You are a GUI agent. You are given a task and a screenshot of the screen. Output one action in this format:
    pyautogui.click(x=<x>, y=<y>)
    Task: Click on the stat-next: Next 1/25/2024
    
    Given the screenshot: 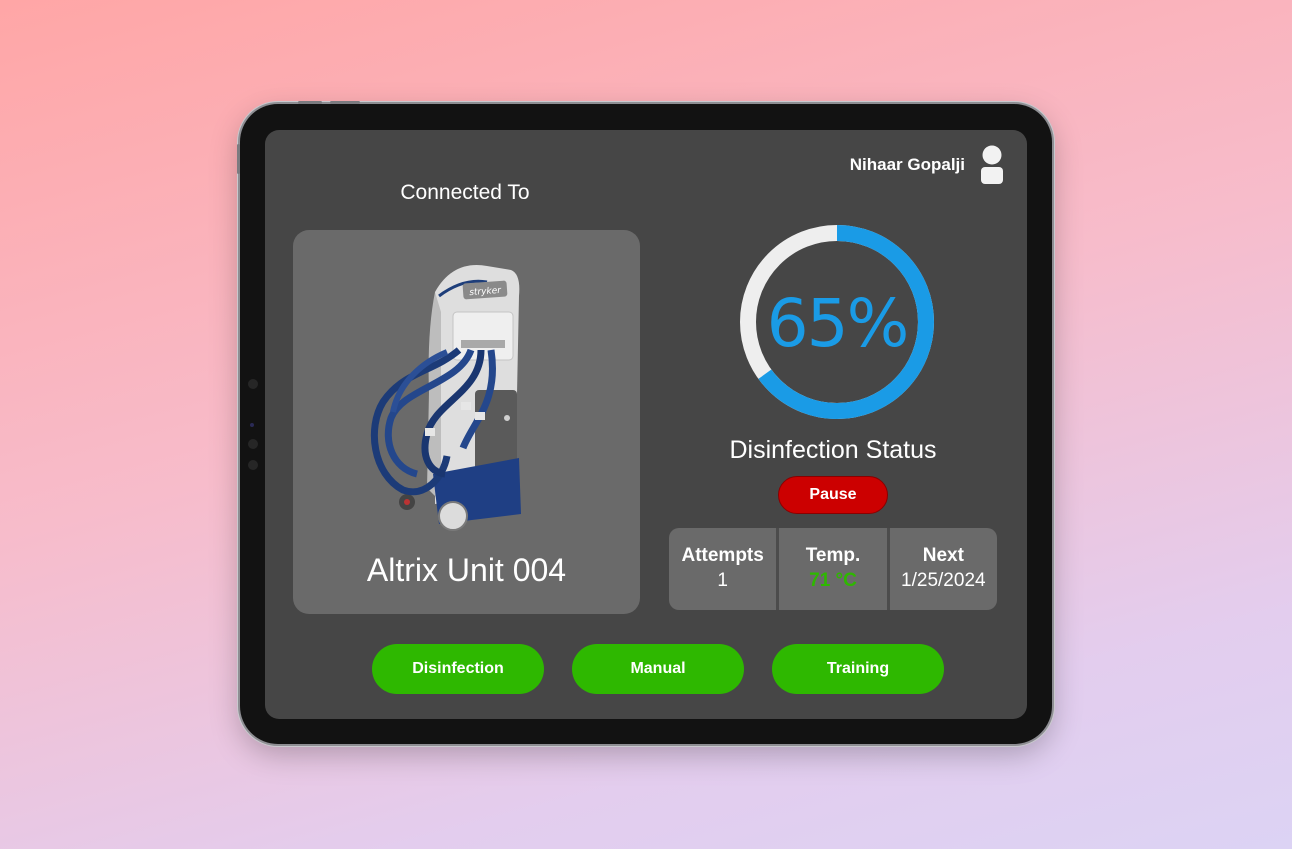 What is the action you would take?
    pyautogui.click(x=941, y=569)
    